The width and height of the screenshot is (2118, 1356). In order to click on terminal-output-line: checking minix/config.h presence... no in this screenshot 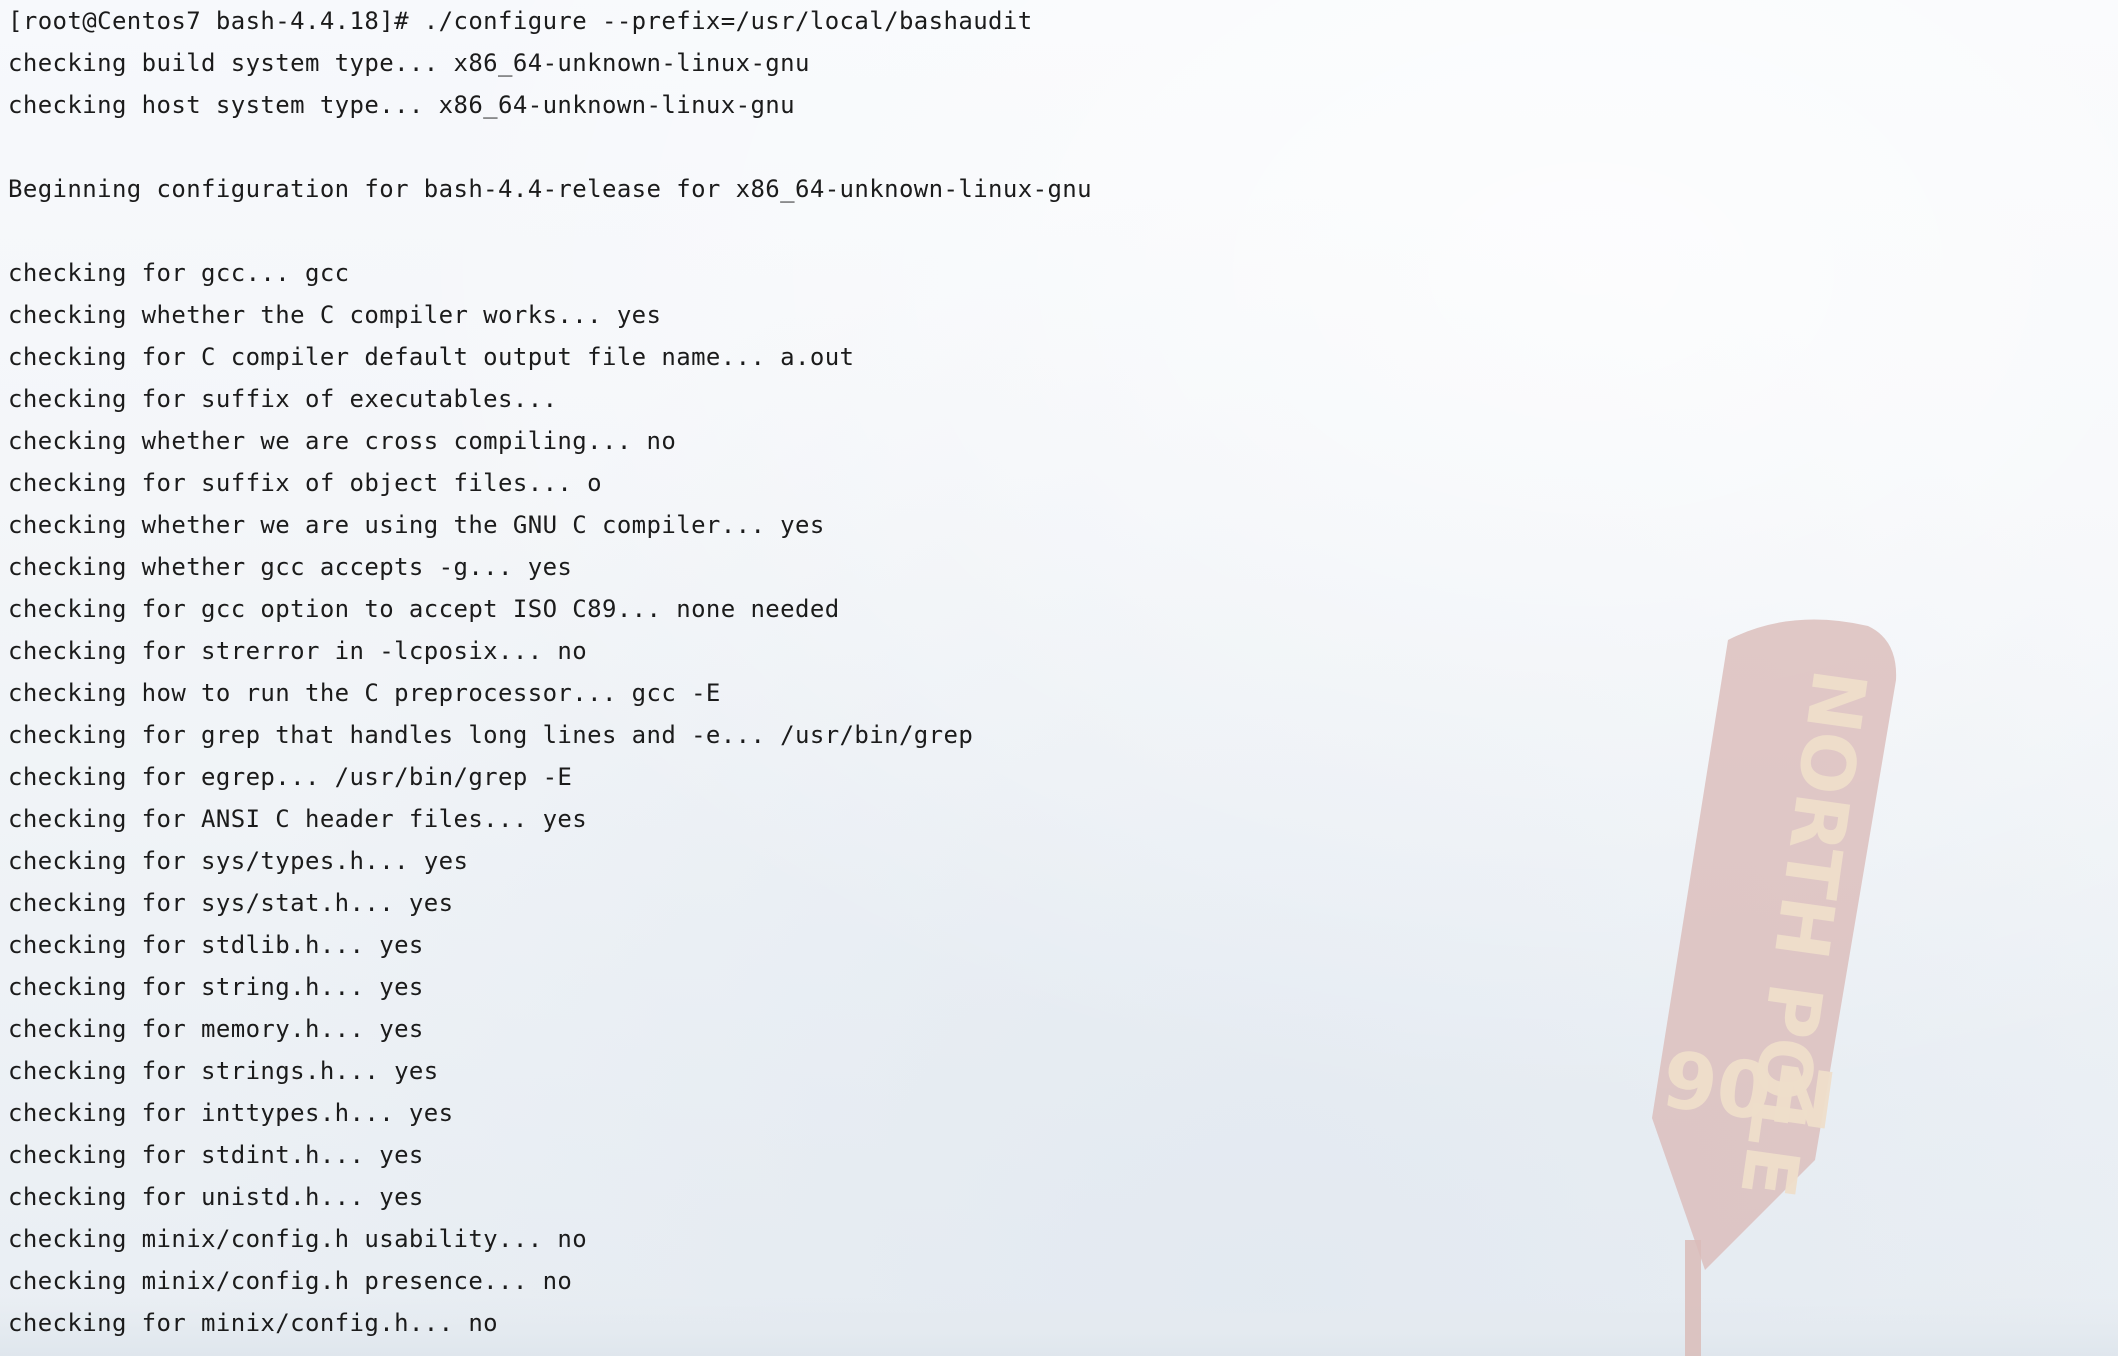, I will do `click(290, 1281)`.